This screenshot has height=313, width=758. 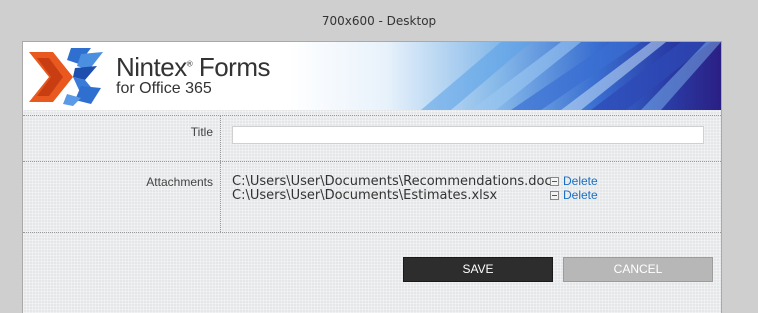 What do you see at coordinates (164, 88) in the screenshot?
I see `brand-subtitle: for Office 365` at bounding box center [164, 88].